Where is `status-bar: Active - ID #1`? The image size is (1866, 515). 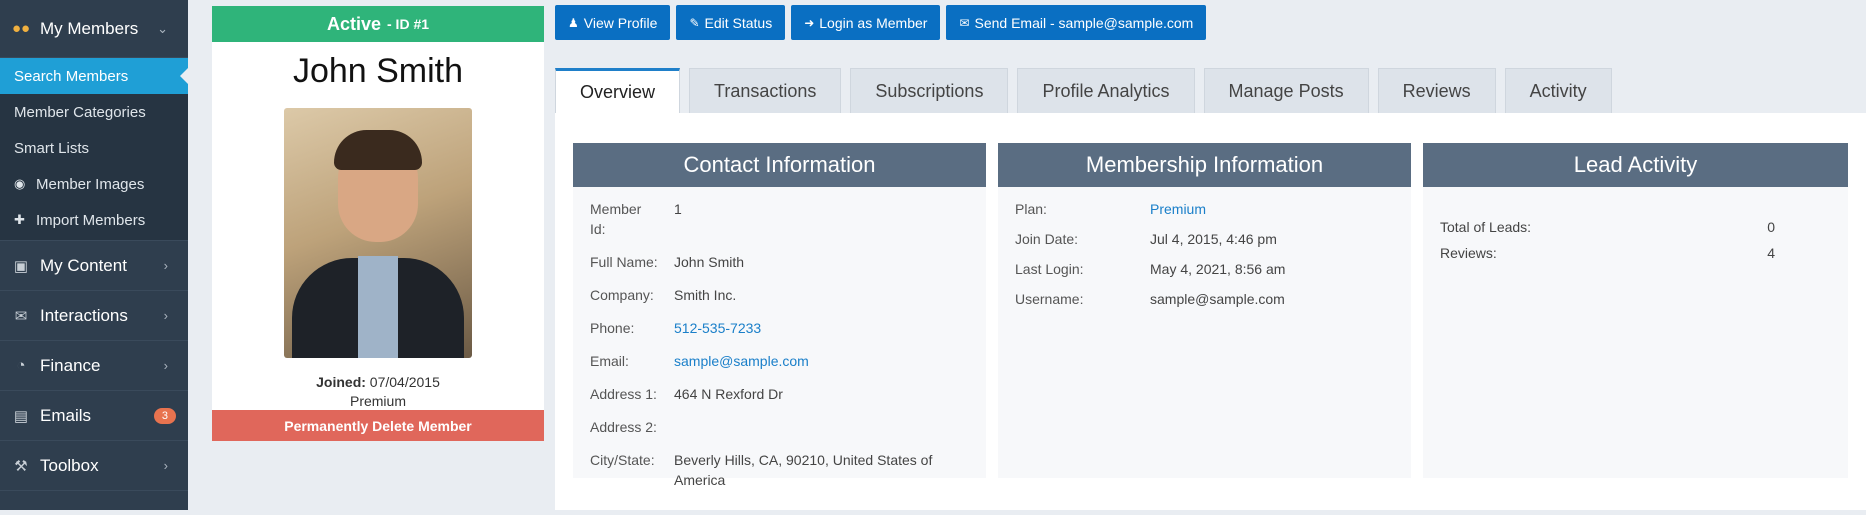 status-bar: Active - ID #1 is located at coordinates (378, 24).